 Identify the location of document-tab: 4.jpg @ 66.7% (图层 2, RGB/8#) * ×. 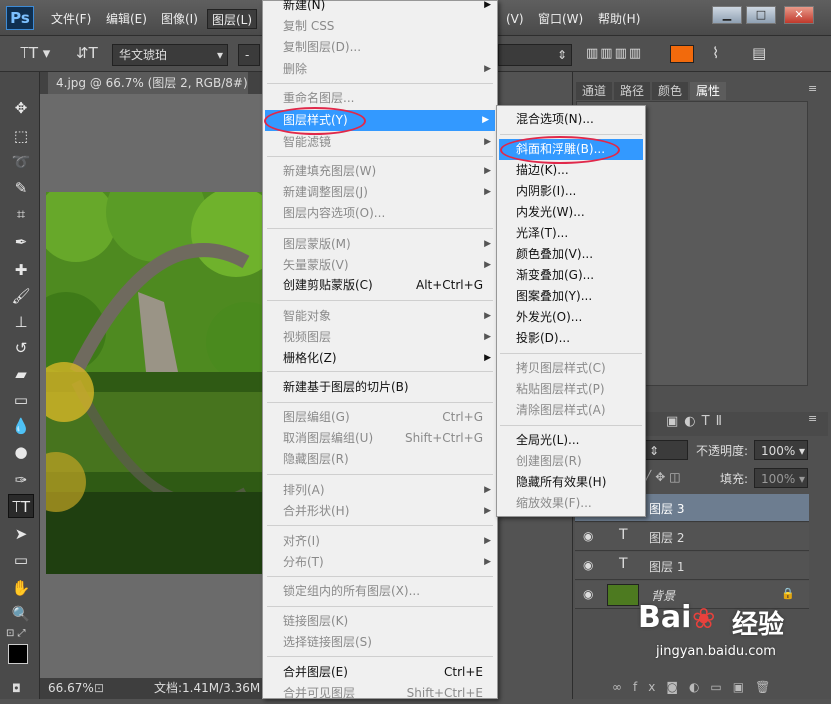
(148, 83).